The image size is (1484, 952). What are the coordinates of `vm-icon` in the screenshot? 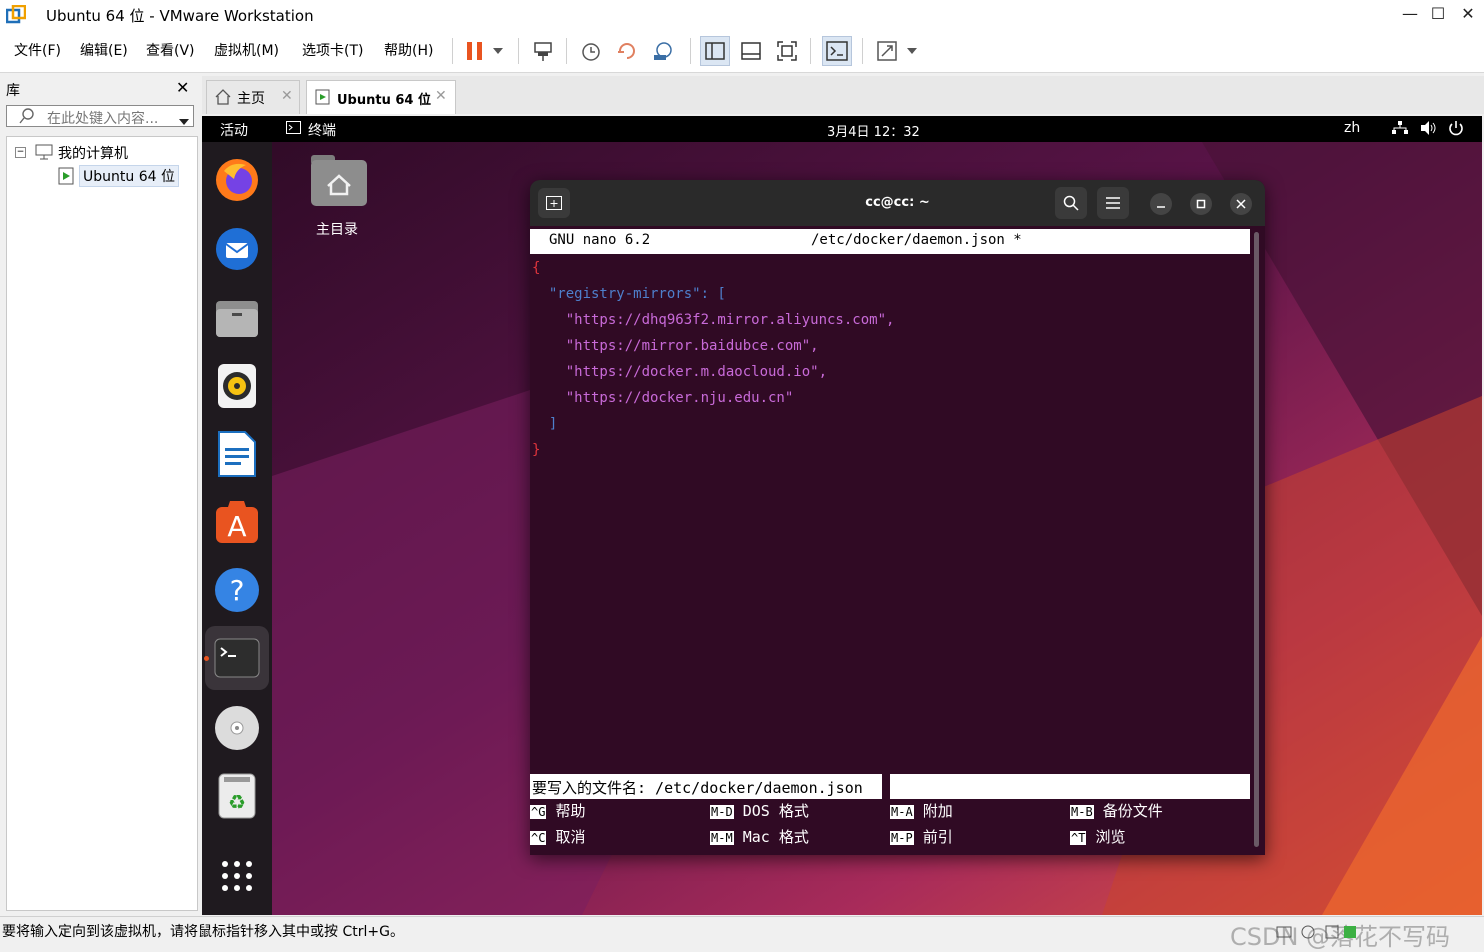 It's located at (323, 99).